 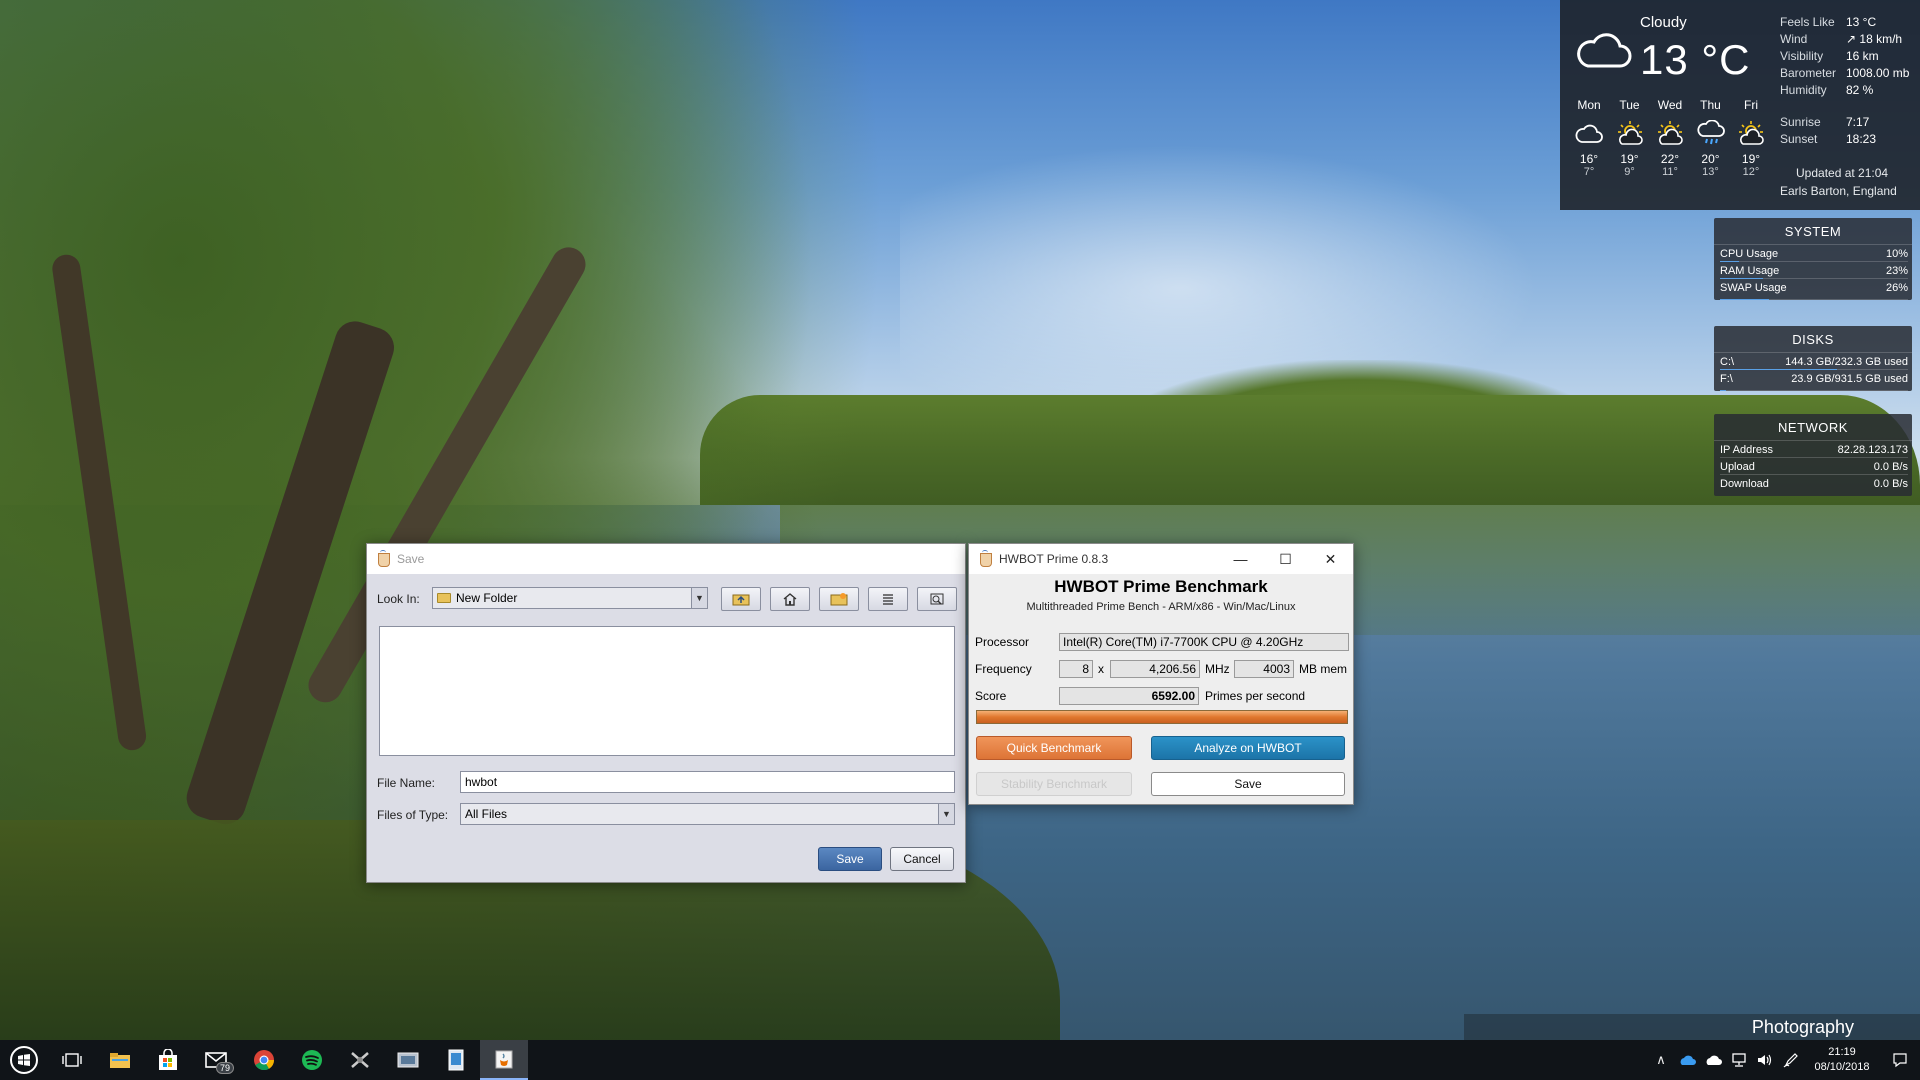 What do you see at coordinates (1800, 122) in the screenshot?
I see `sunrise-label: Sunrise` at bounding box center [1800, 122].